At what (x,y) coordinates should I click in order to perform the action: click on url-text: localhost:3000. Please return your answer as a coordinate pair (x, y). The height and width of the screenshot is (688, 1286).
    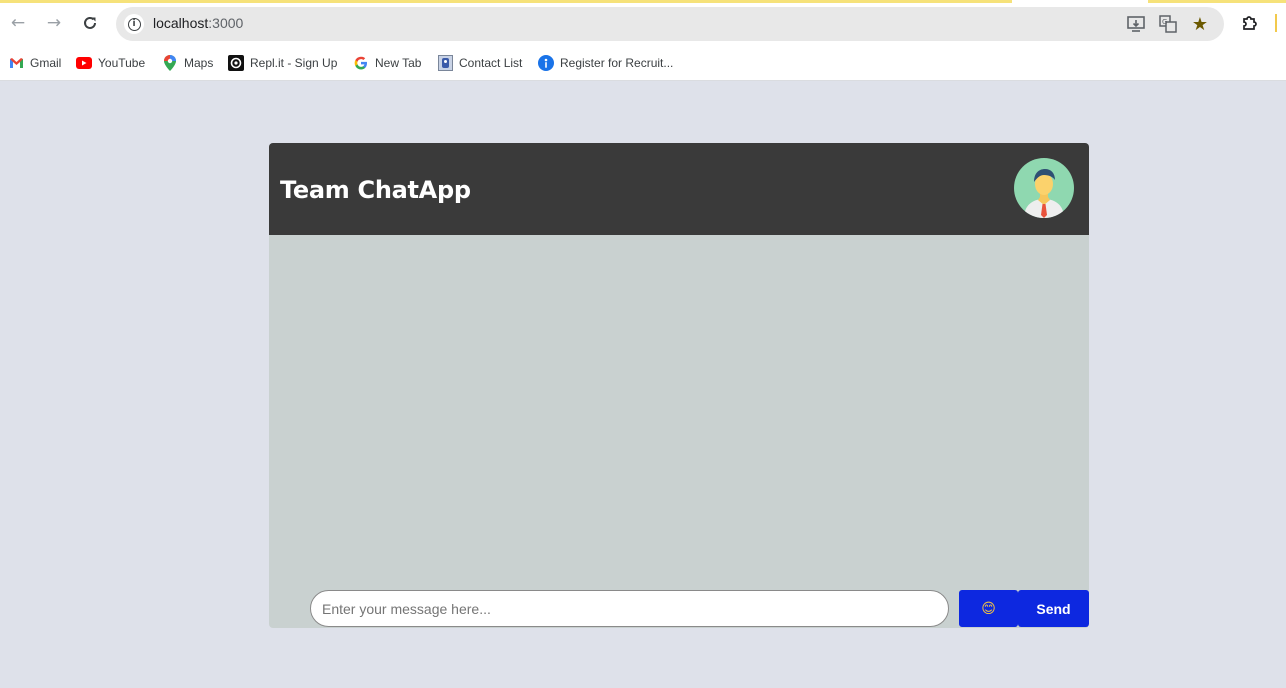
    Looking at the image, I should click on (198, 23).